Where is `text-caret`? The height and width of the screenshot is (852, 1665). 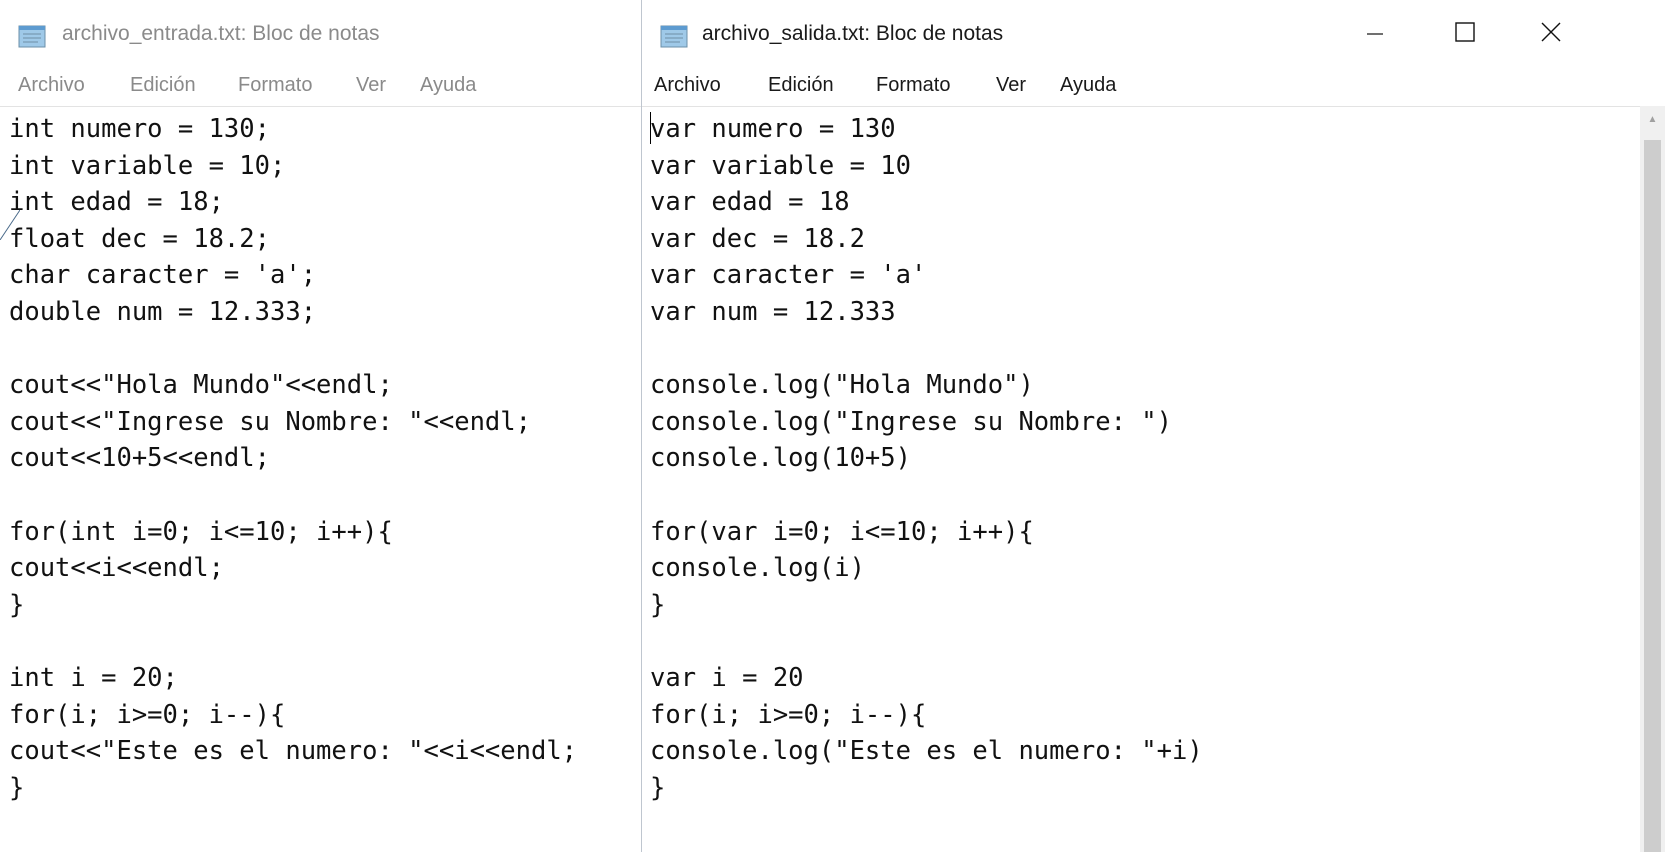 text-caret is located at coordinates (650, 128).